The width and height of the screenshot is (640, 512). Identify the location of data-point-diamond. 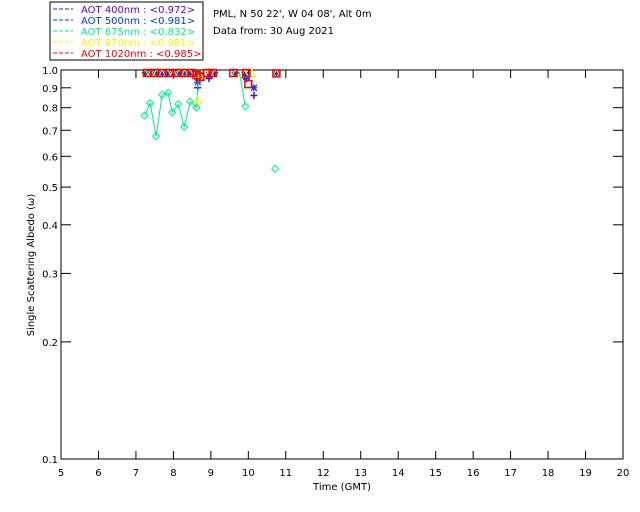
(275, 169).